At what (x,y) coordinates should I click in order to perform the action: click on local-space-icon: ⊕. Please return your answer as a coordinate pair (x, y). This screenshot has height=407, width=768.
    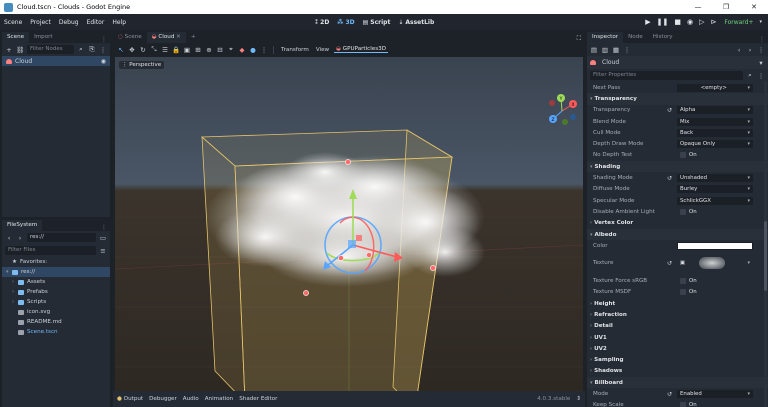
    Looking at the image, I should click on (209, 50).